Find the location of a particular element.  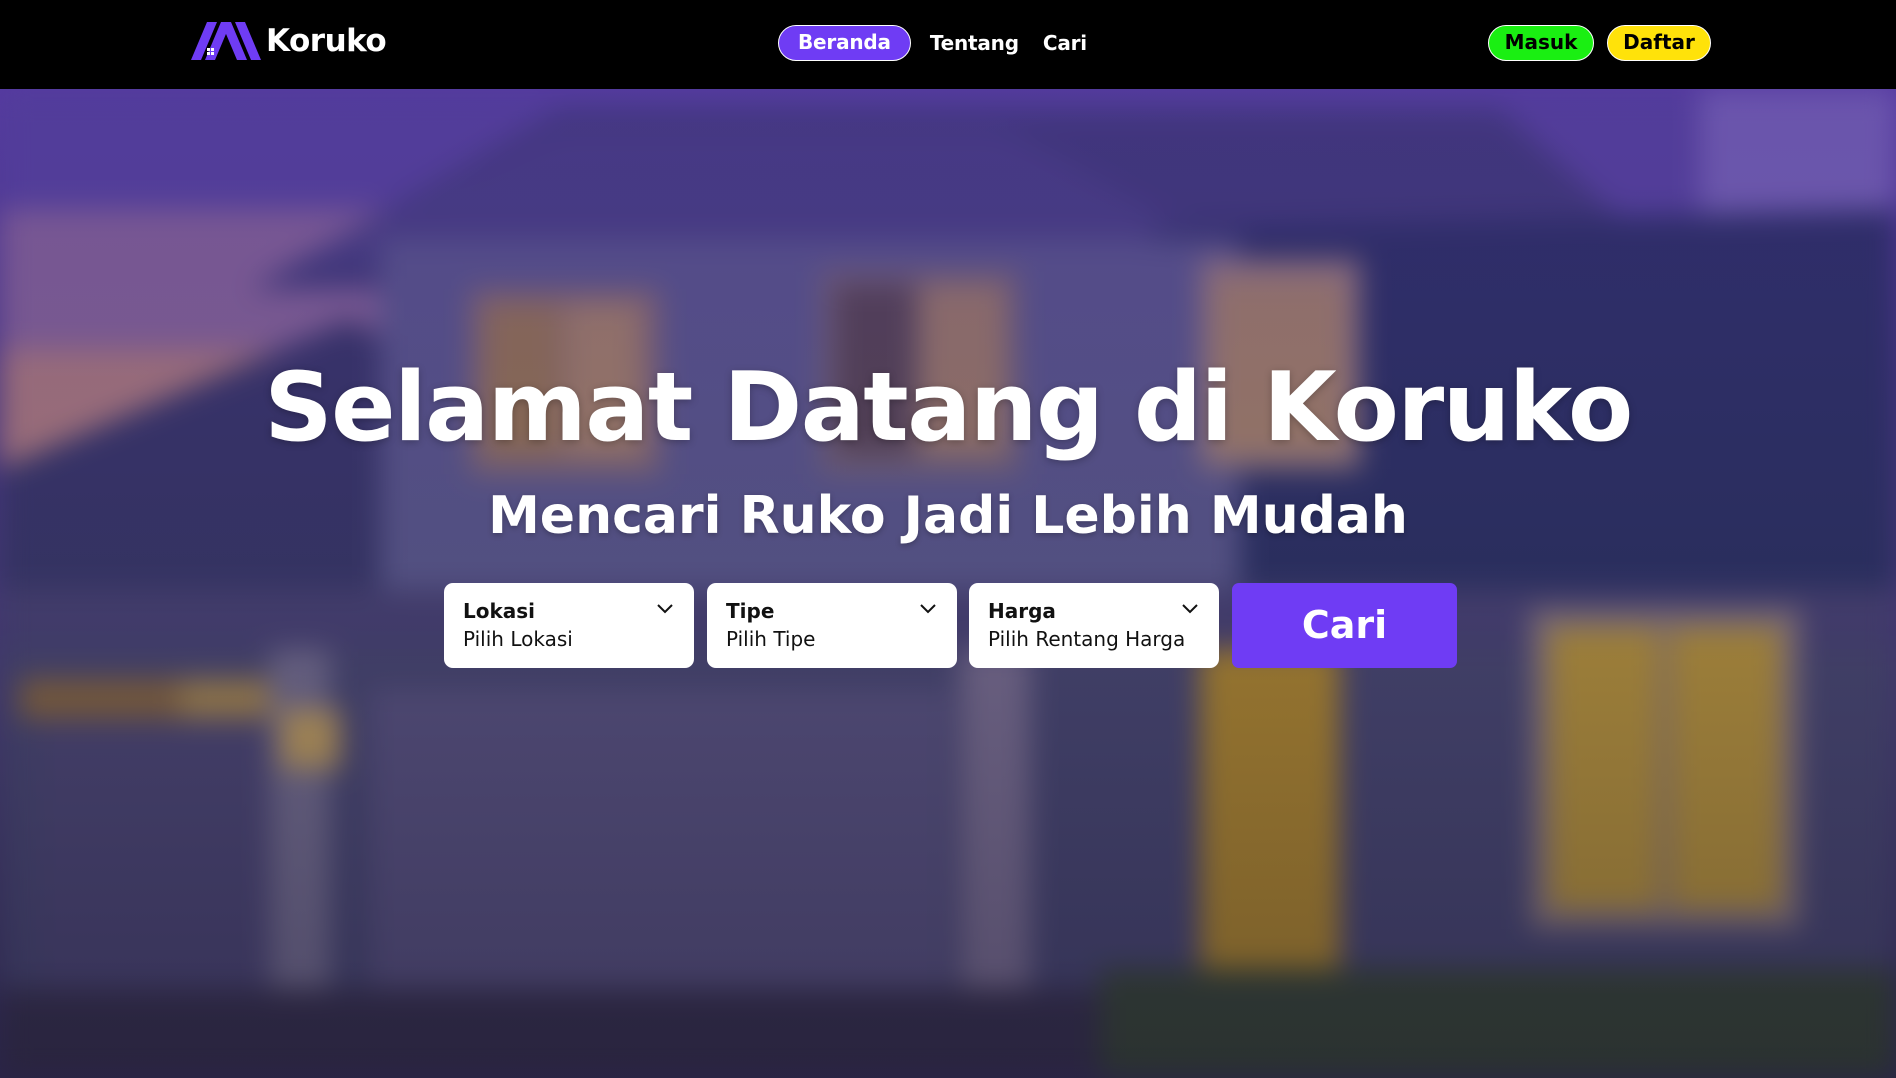

location-label: Lokasi is located at coordinates (499, 611).